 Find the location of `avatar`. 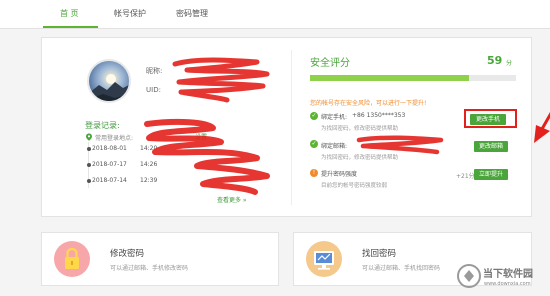

avatar is located at coordinates (109, 81).